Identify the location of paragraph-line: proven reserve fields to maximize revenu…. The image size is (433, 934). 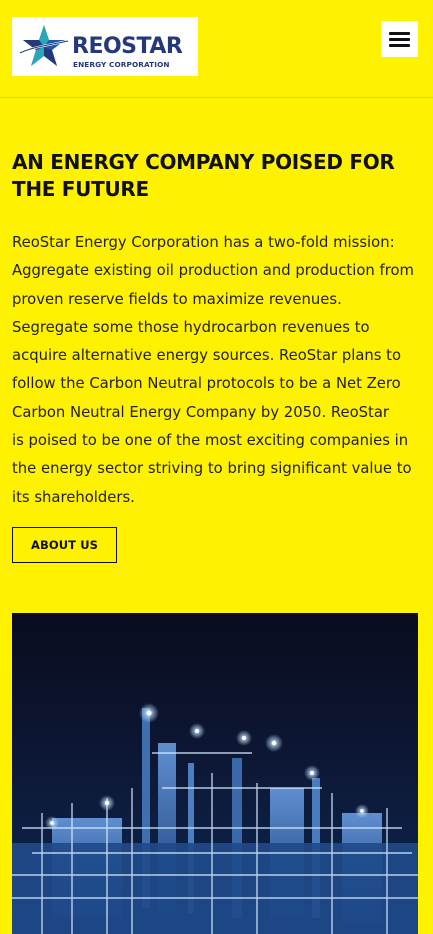
(177, 299).